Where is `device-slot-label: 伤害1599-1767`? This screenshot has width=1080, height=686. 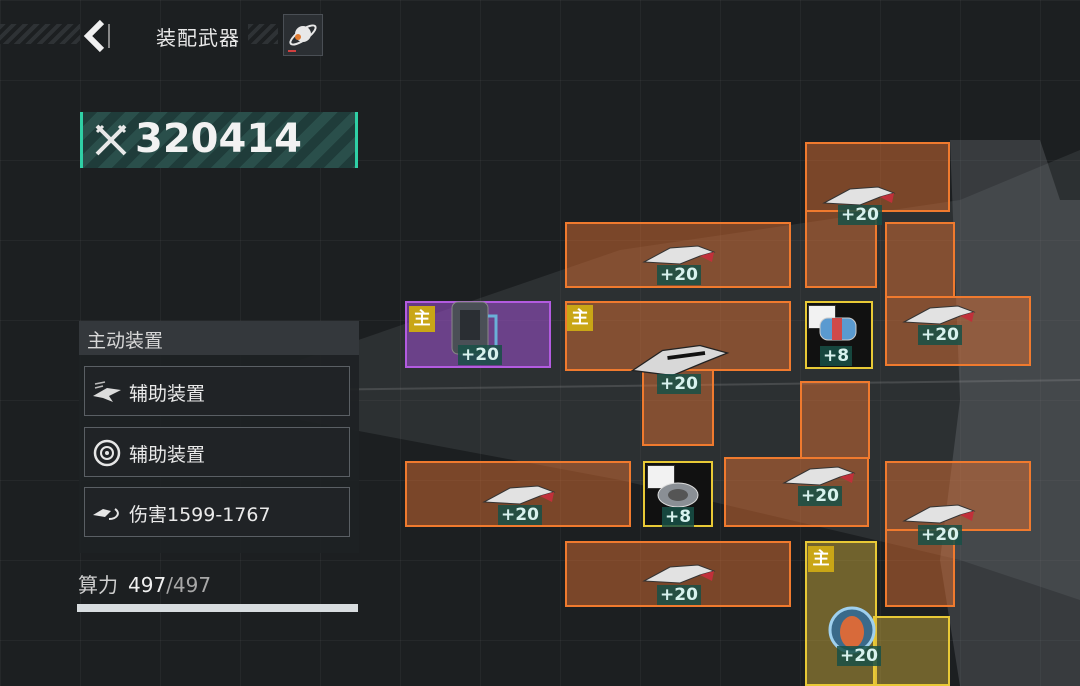 device-slot-label: 伤害1599-1767 is located at coordinates (200, 515).